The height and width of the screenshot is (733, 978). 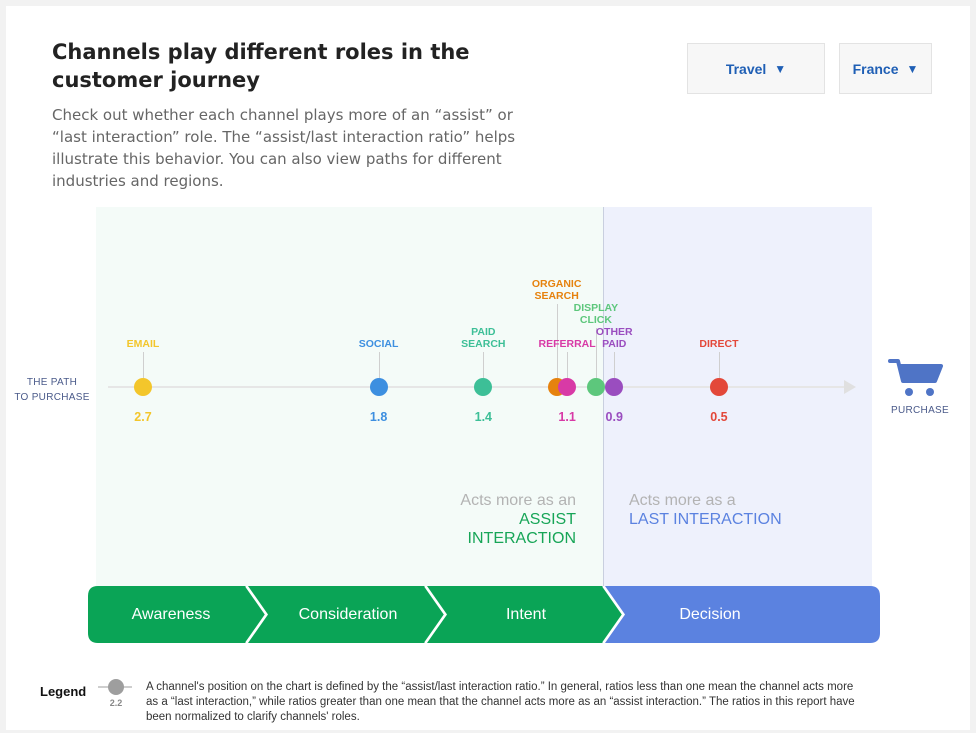 What do you see at coordinates (379, 365) in the screenshot?
I see `channel-leader-social` at bounding box center [379, 365].